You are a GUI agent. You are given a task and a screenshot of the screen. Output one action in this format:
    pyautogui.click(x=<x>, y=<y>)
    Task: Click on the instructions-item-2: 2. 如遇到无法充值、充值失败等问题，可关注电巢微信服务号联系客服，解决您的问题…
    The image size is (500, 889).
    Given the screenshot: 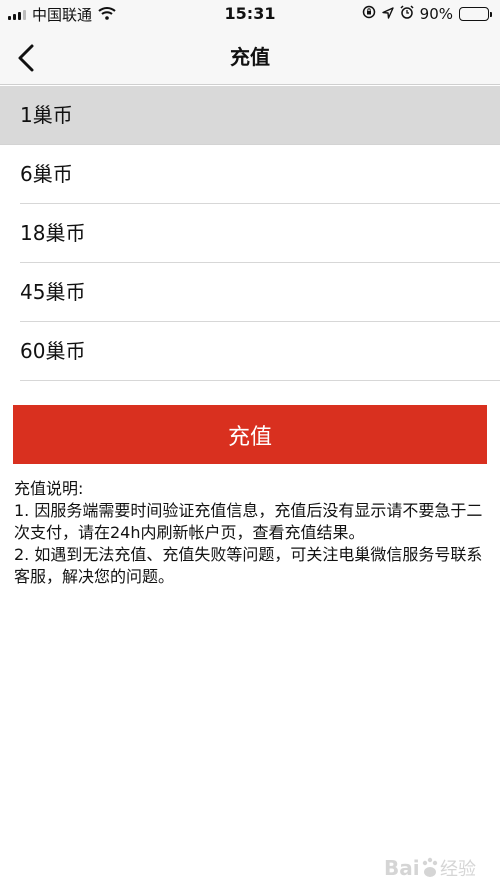 What is the action you would take?
    pyautogui.click(x=248, y=565)
    